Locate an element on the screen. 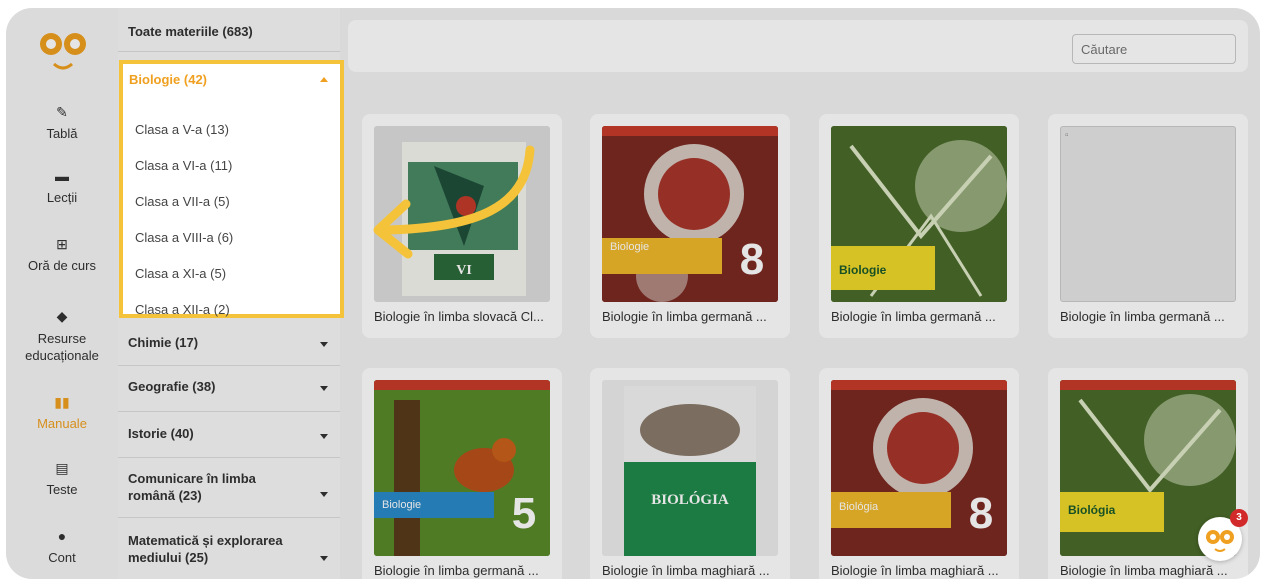  cube-icon: ◆ is located at coordinates (62, 316).